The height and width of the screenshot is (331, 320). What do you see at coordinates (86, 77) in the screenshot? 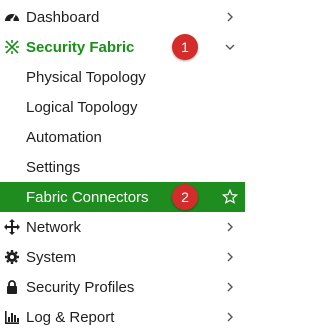
I see `sidebar-item-label: Physical Topology` at bounding box center [86, 77].